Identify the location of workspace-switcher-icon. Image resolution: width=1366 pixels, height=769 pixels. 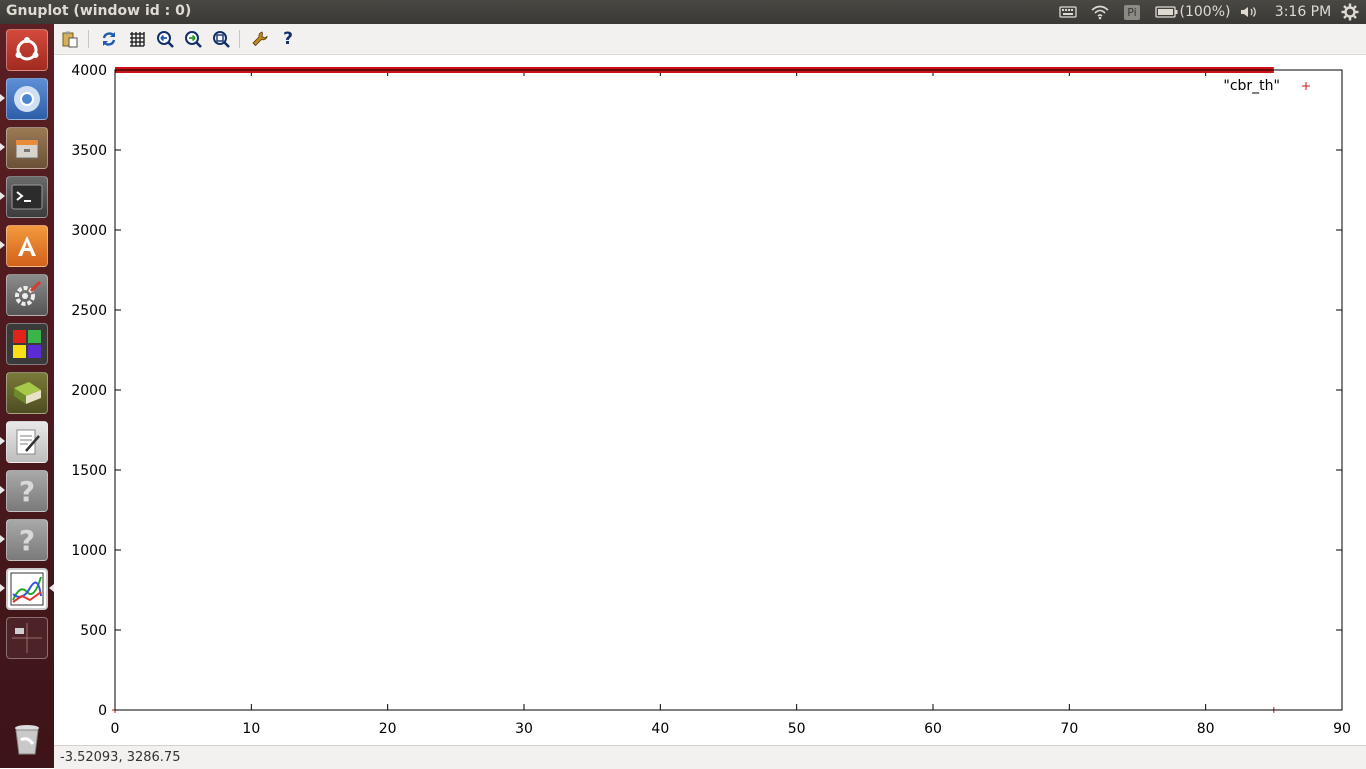
(27, 638).